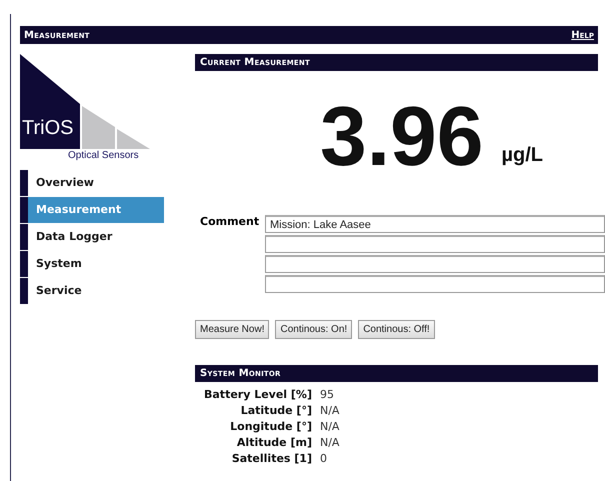  Describe the element at coordinates (523, 155) in the screenshot. I see `measurement-unit: µg/L` at that location.